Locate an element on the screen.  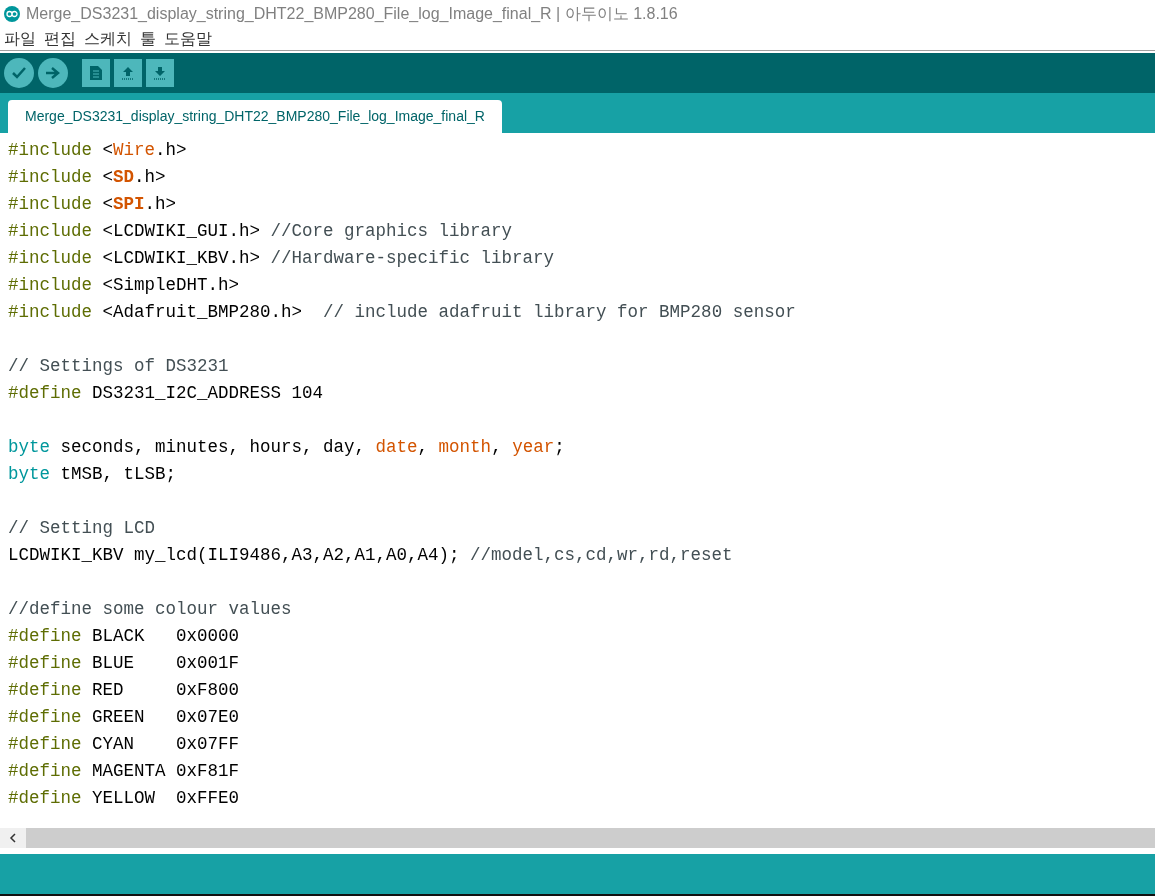
code-line: #include <SPI.h> is located at coordinates (92, 204).